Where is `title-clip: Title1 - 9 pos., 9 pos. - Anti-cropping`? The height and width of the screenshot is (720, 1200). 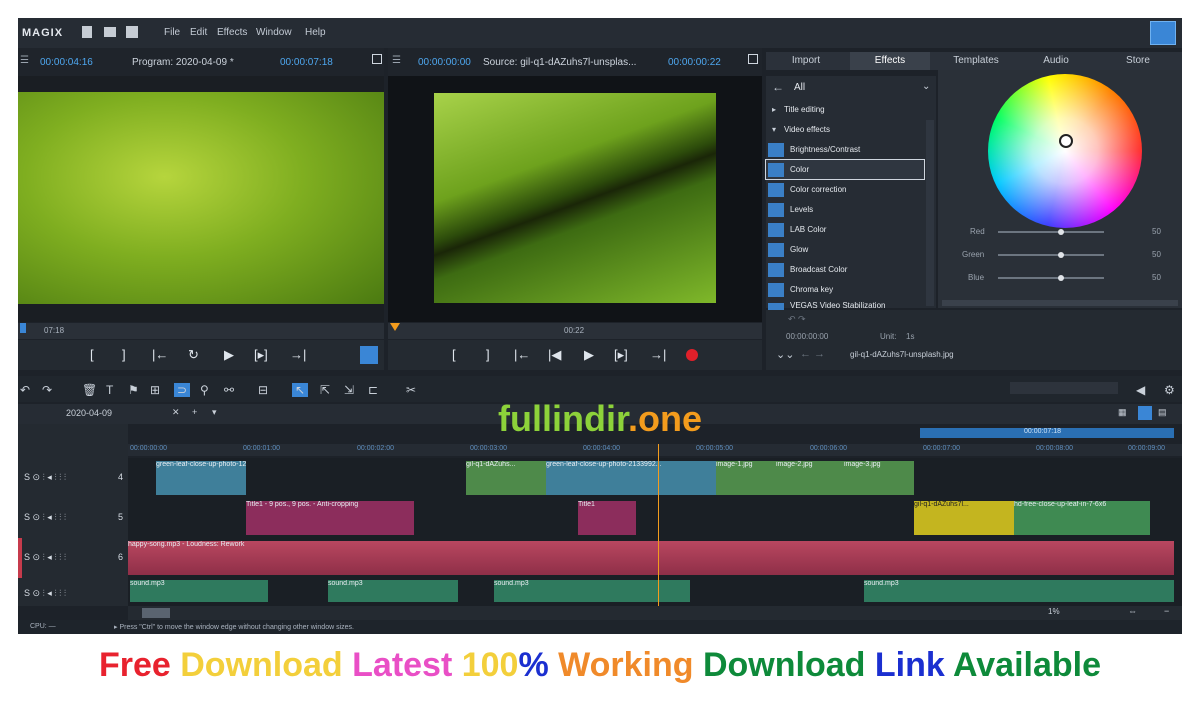 title-clip: Title1 - 9 pos., 9 pos. - Anti-cropping is located at coordinates (330, 518).